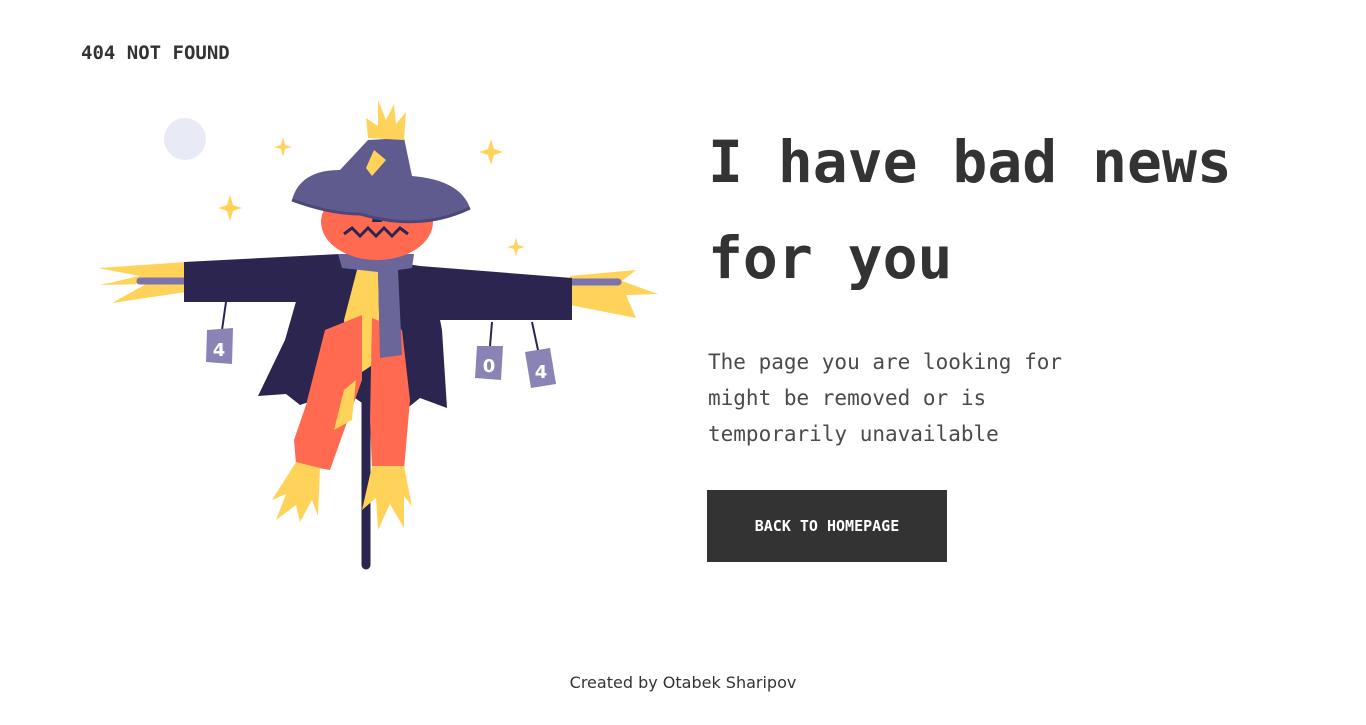 Image resolution: width=1366 pixels, height=725 pixels. Describe the element at coordinates (489, 366) in the screenshot. I see `can-label: 0` at that location.